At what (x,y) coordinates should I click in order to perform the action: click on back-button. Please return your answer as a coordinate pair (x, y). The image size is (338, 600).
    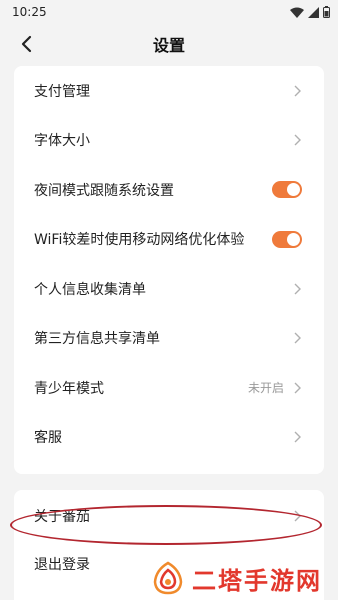
    Looking at the image, I should click on (26, 44).